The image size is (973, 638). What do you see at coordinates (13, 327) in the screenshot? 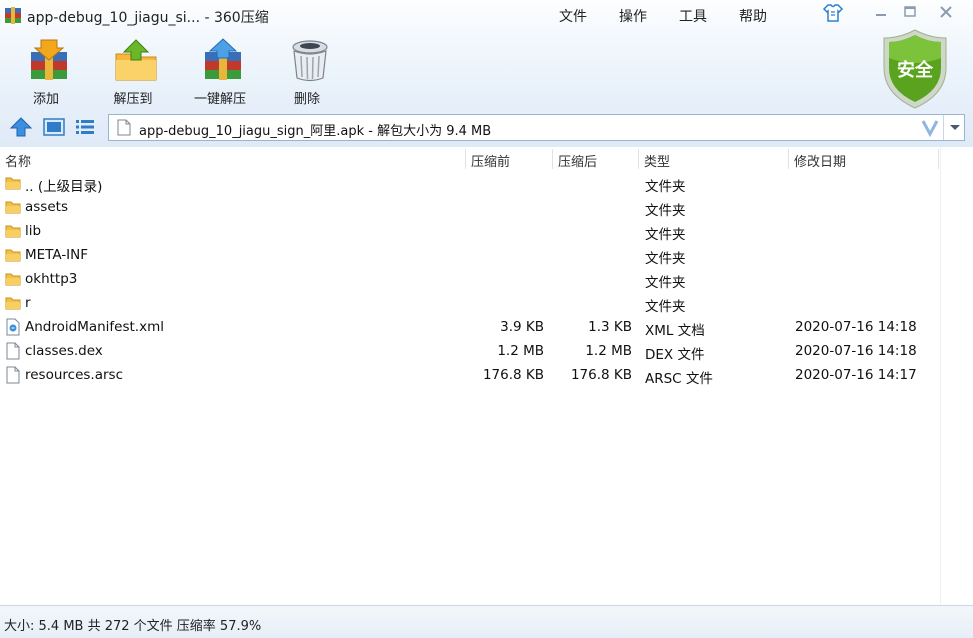
I see `xml-file-icon` at bounding box center [13, 327].